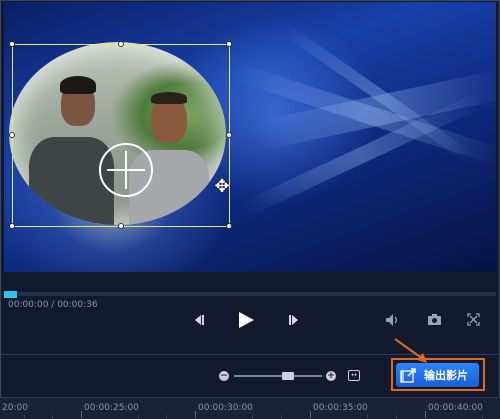 The width and height of the screenshot is (500, 419). Describe the element at coordinates (229, 135) in the screenshot. I see `resize-handle-right` at that location.